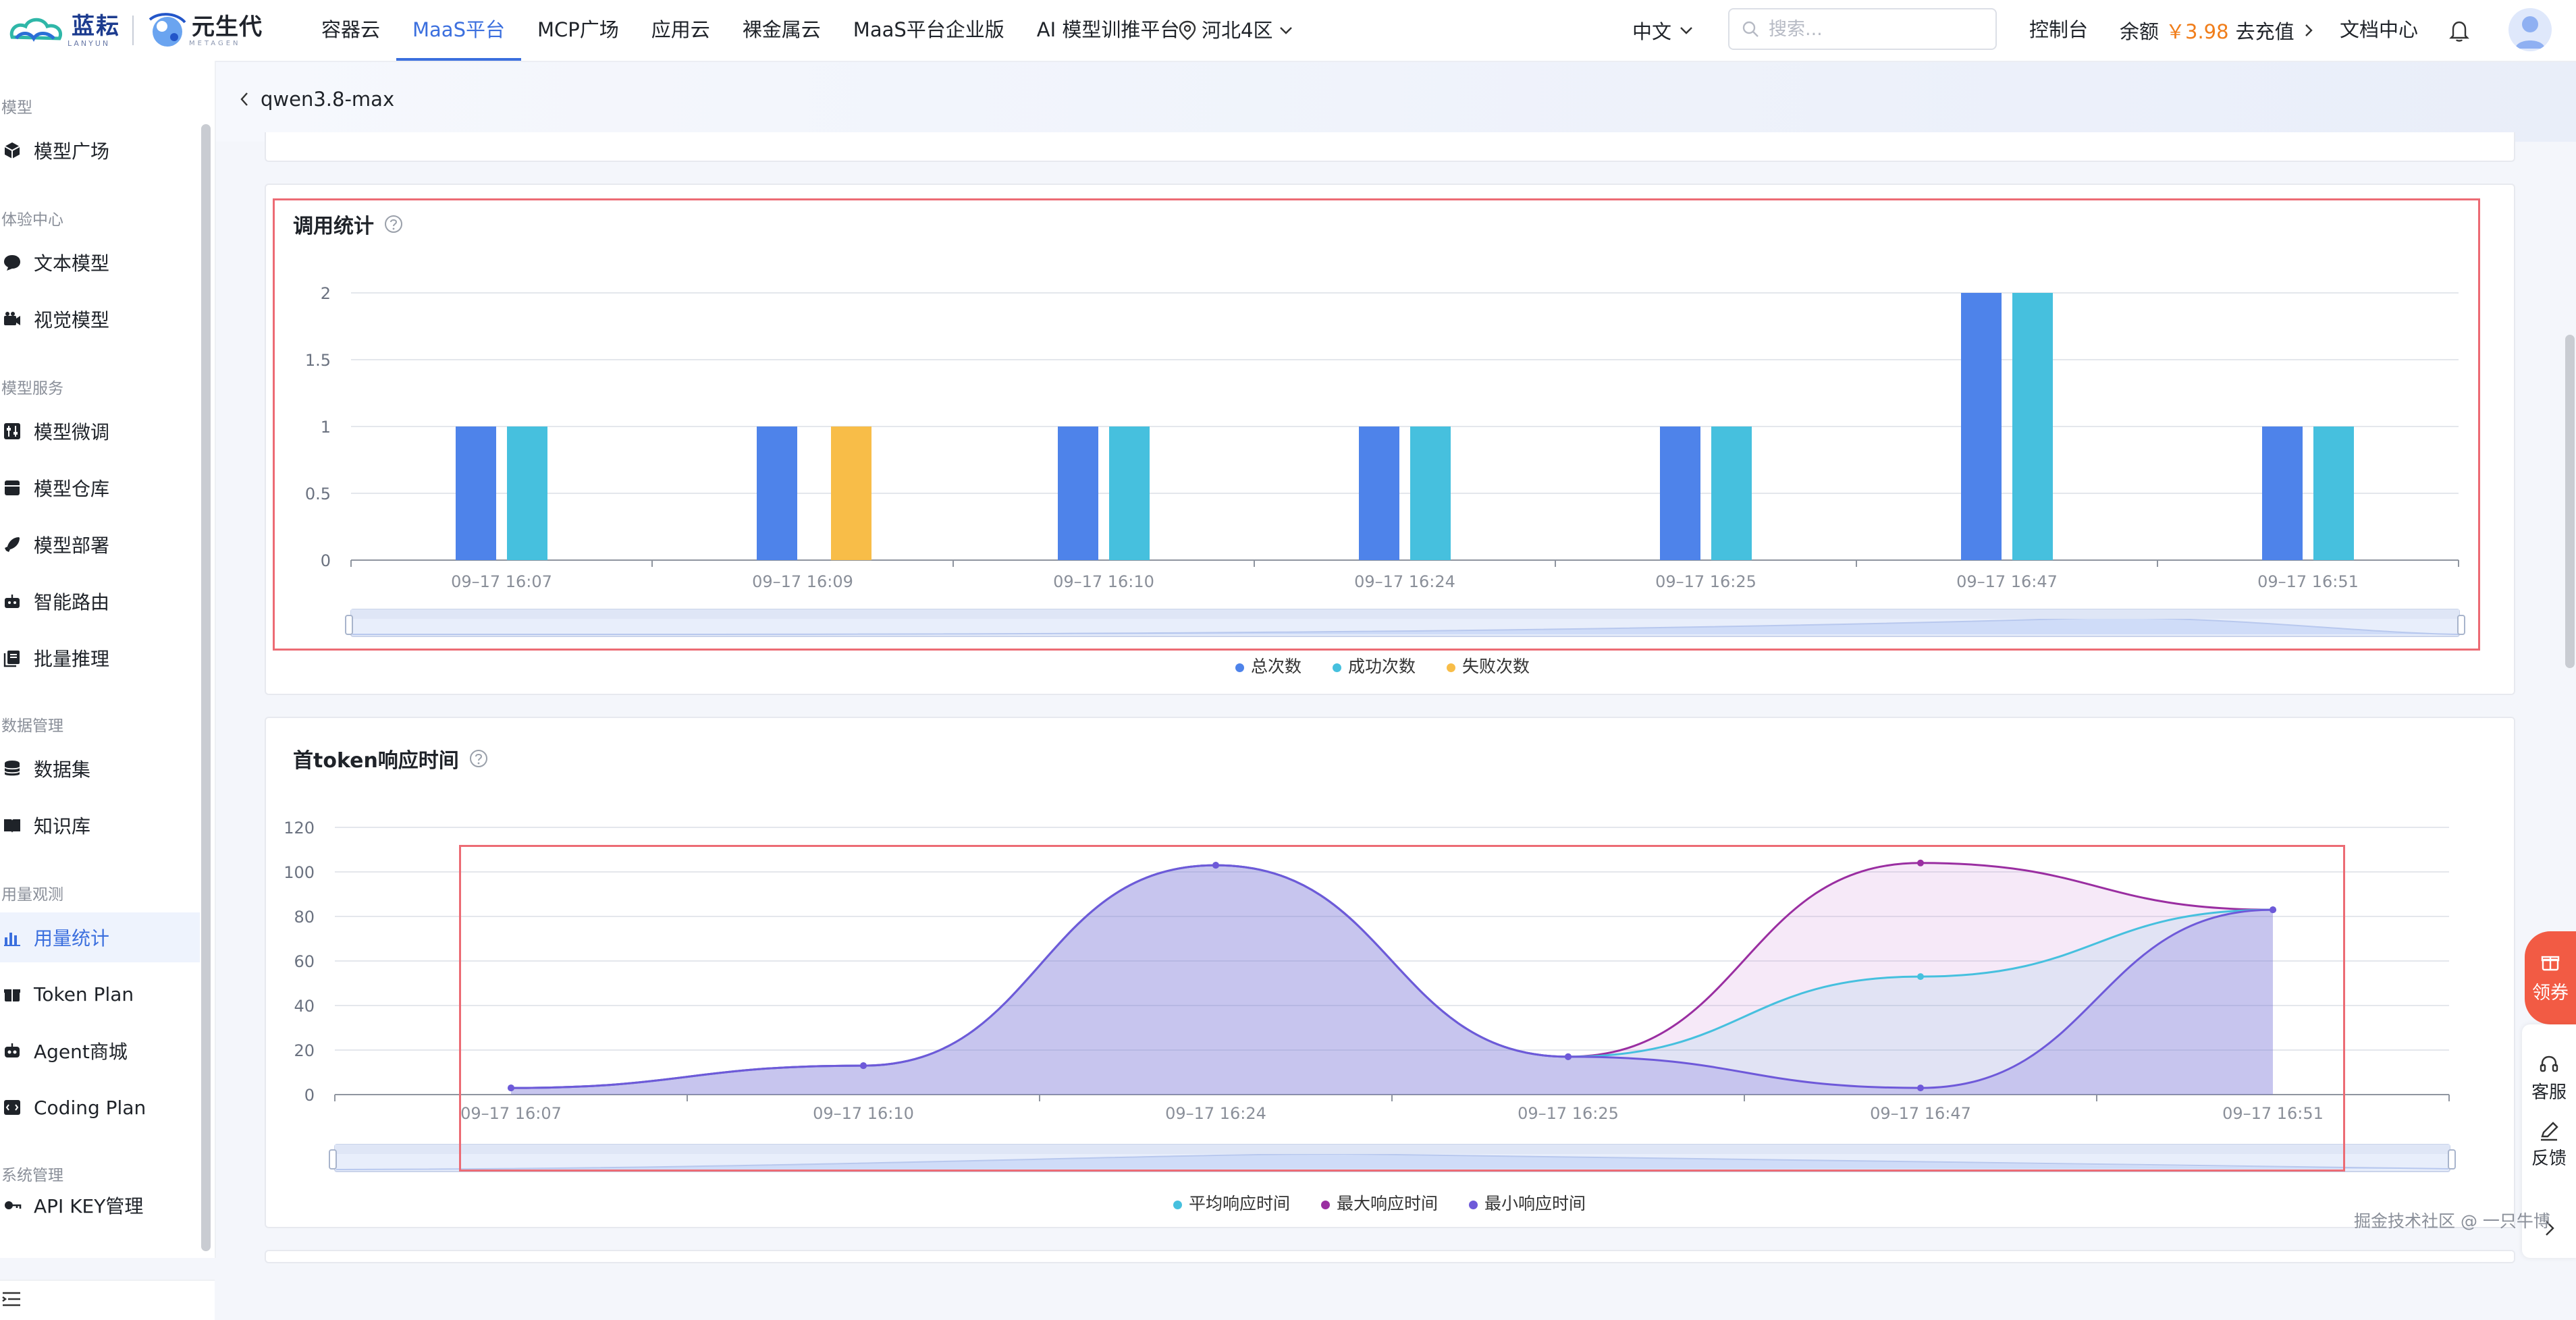 The image size is (2576, 1320). I want to click on sidebar-item-label: 模型仓库, so click(72, 489).